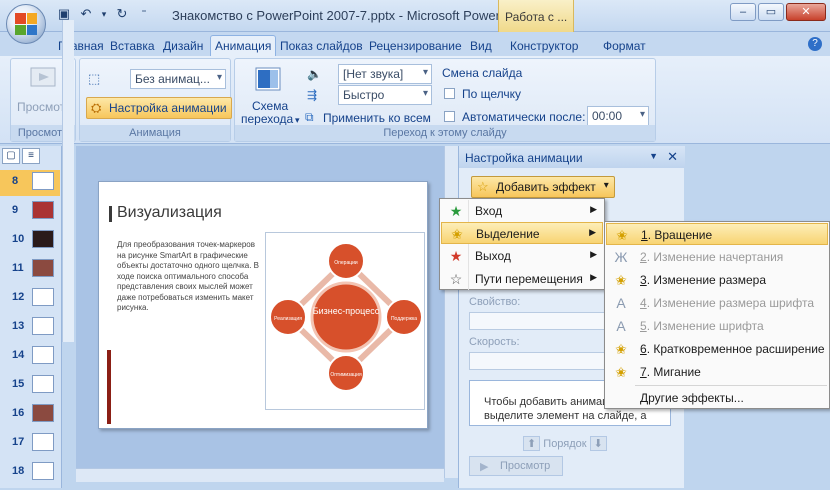  I want to click on emphasis-item-label: . Кратковременное расширение, so click(735, 349).